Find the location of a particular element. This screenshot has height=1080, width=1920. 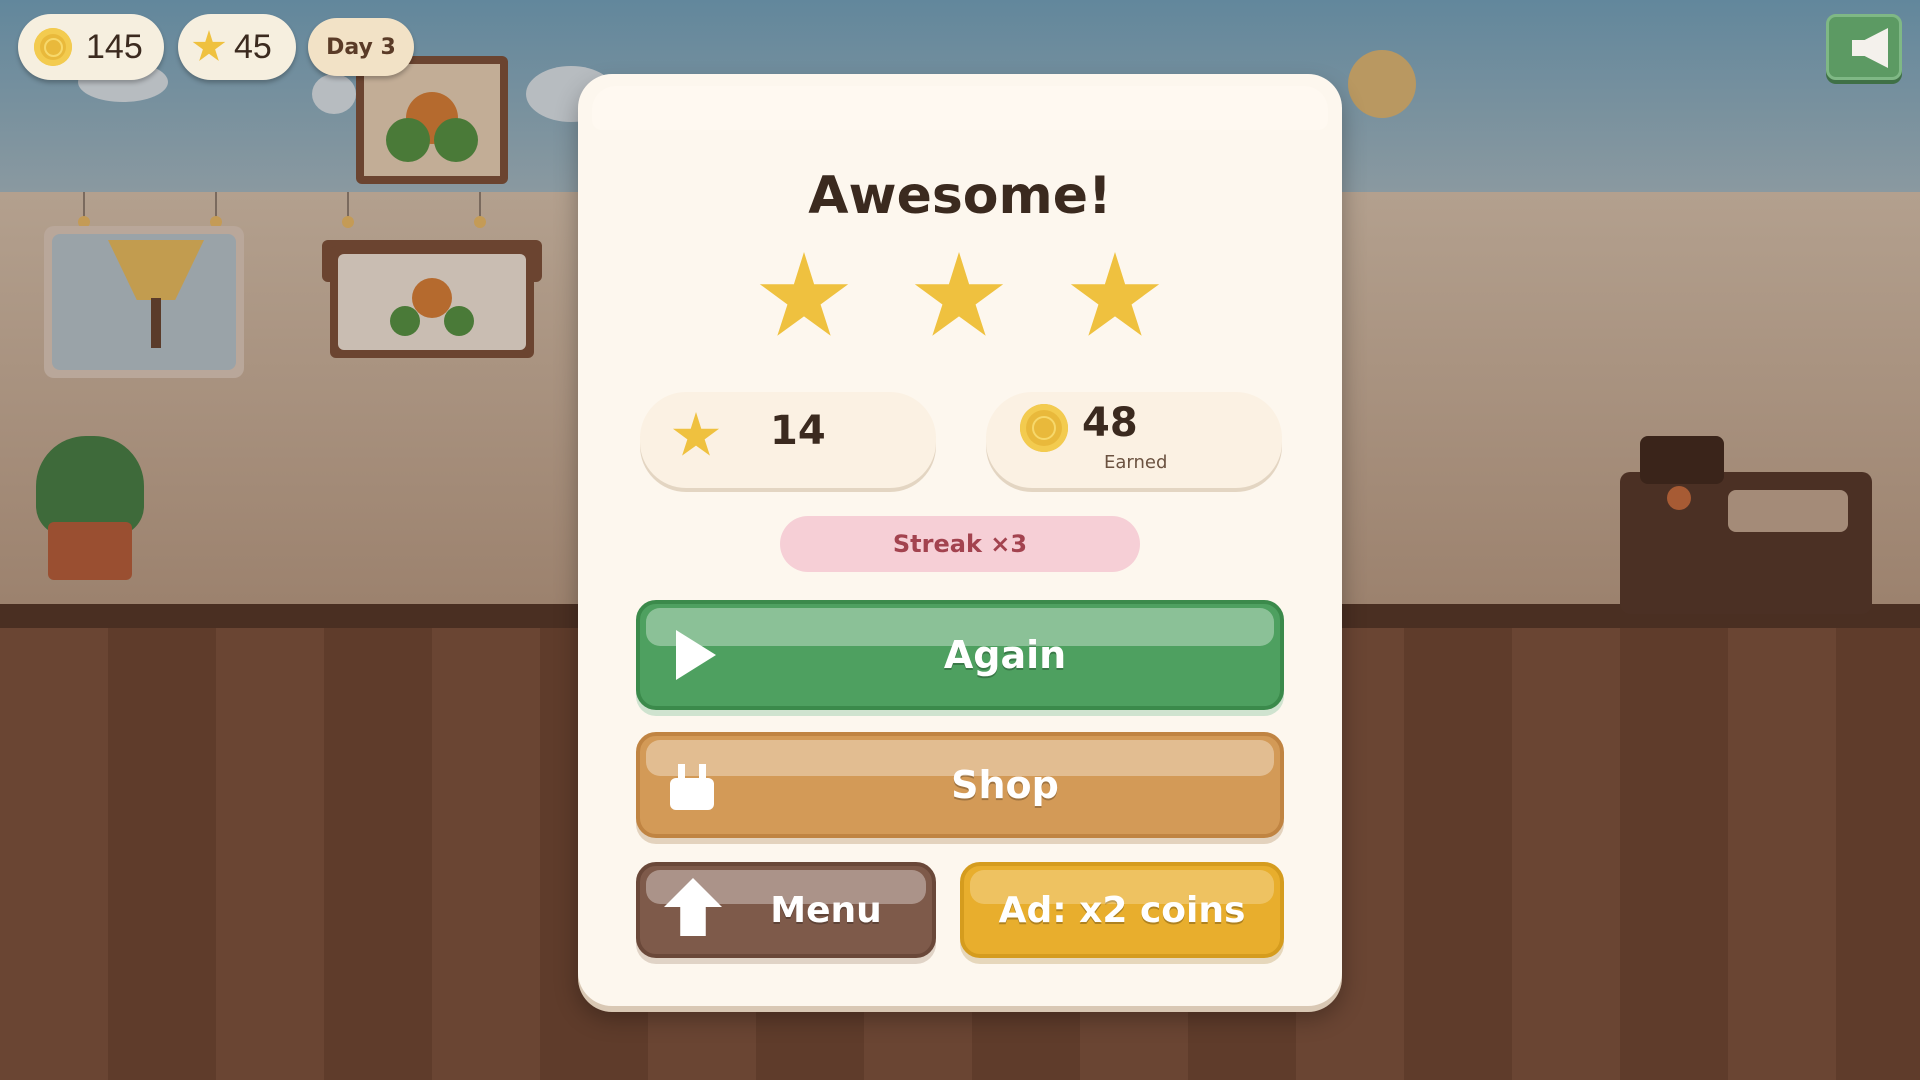

coin-counter: 145 is located at coordinates (91, 47).